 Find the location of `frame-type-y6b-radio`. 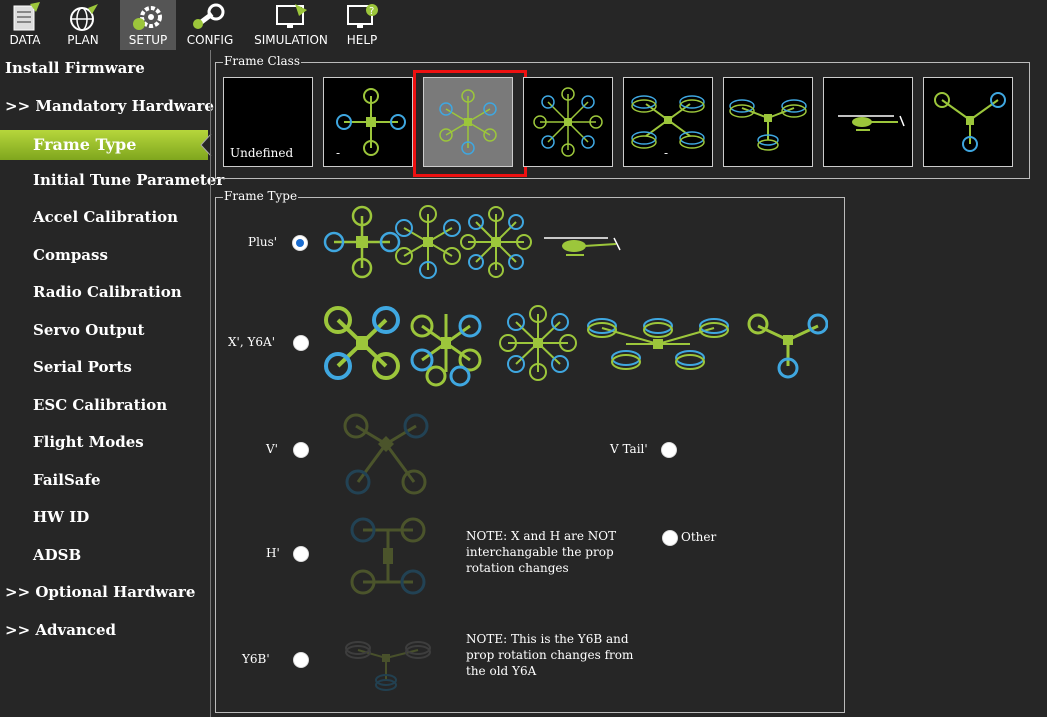

frame-type-y6b-radio is located at coordinates (301, 660).